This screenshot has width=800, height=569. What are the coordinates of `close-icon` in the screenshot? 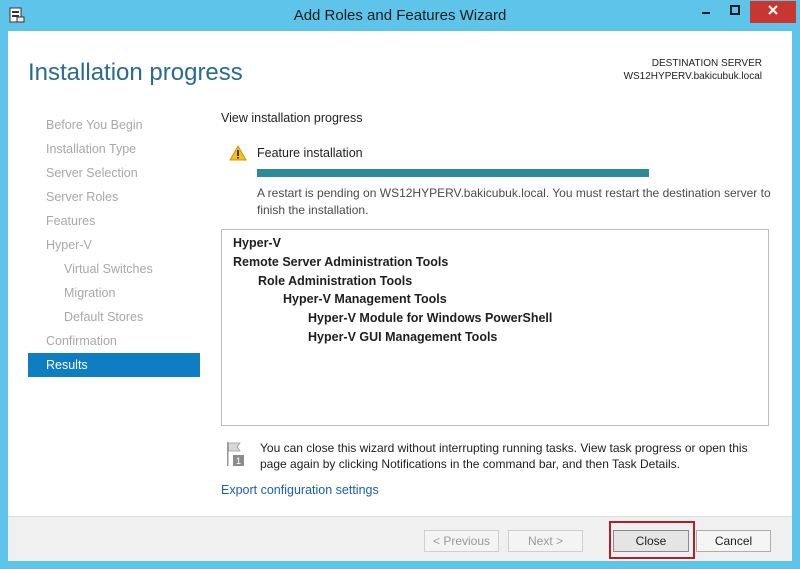 It's located at (773, 12).